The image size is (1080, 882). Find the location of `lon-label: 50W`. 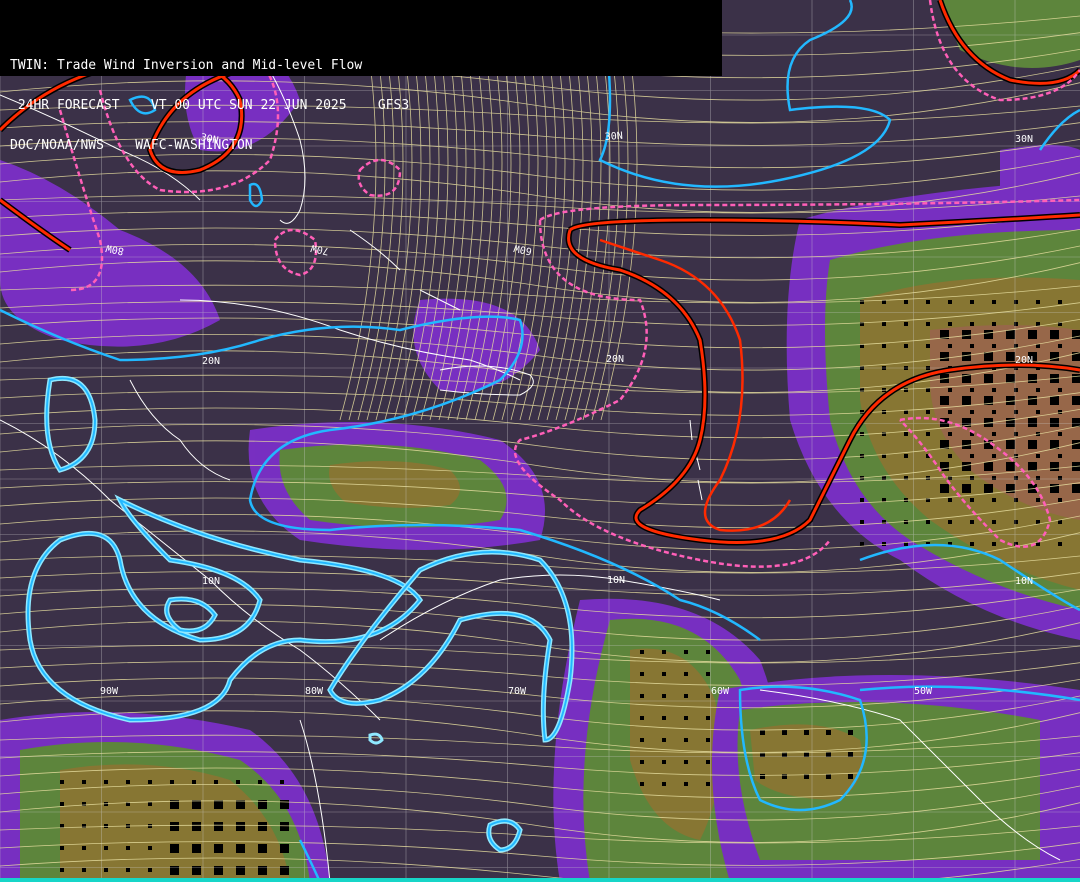

lon-label: 50W is located at coordinates (923, 691).